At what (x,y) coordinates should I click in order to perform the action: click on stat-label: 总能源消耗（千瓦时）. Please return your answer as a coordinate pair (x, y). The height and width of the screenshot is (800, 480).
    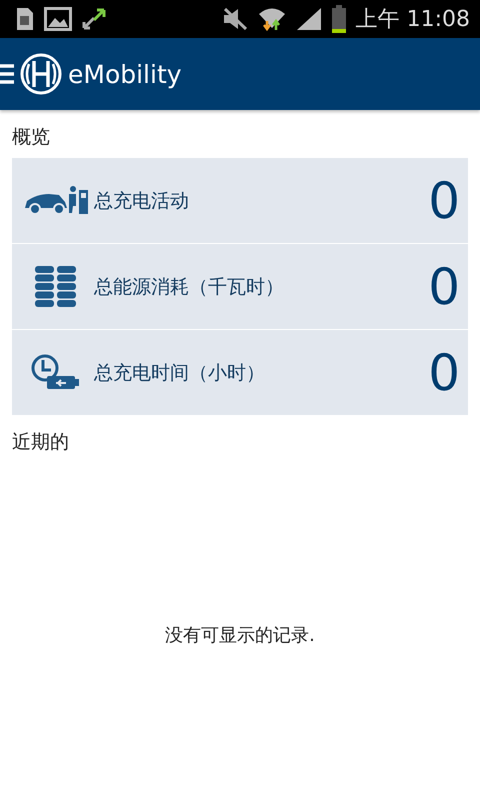
    Looking at the image, I should click on (189, 287).